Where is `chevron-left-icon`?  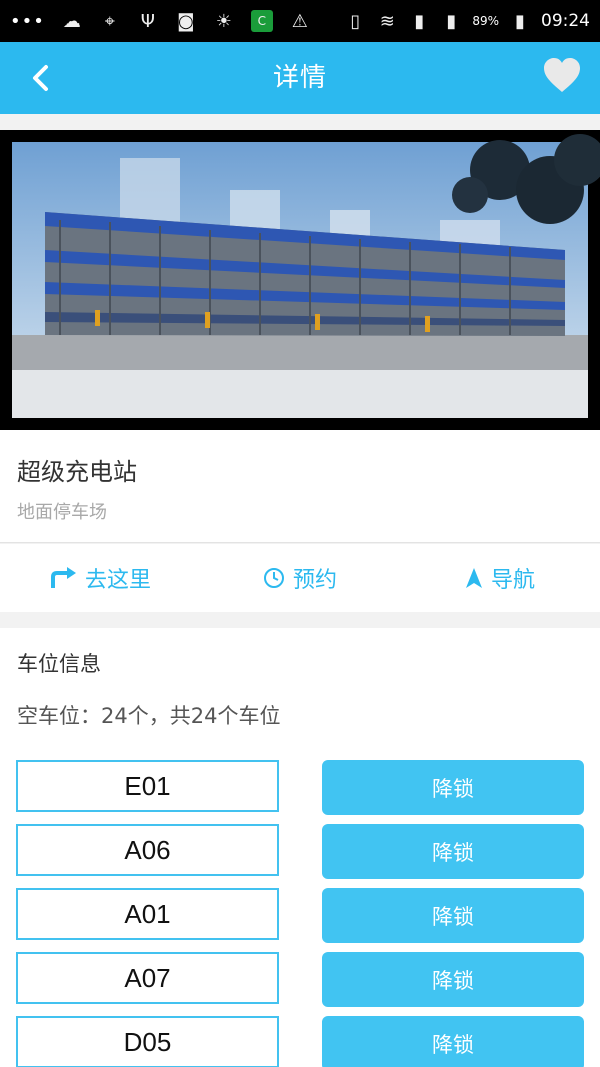
chevron-left-icon is located at coordinates (40, 78).